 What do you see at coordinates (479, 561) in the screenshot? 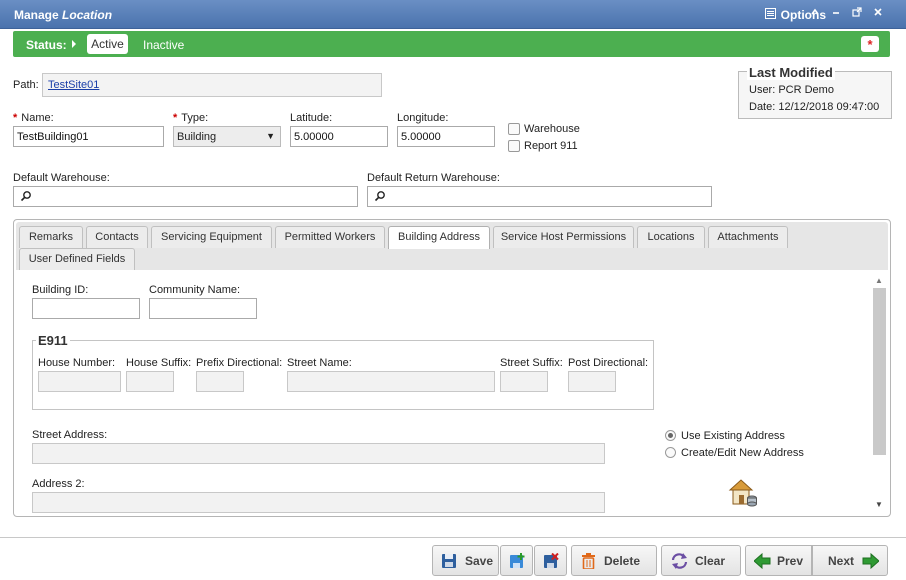
I see `save-label: Save` at bounding box center [479, 561].